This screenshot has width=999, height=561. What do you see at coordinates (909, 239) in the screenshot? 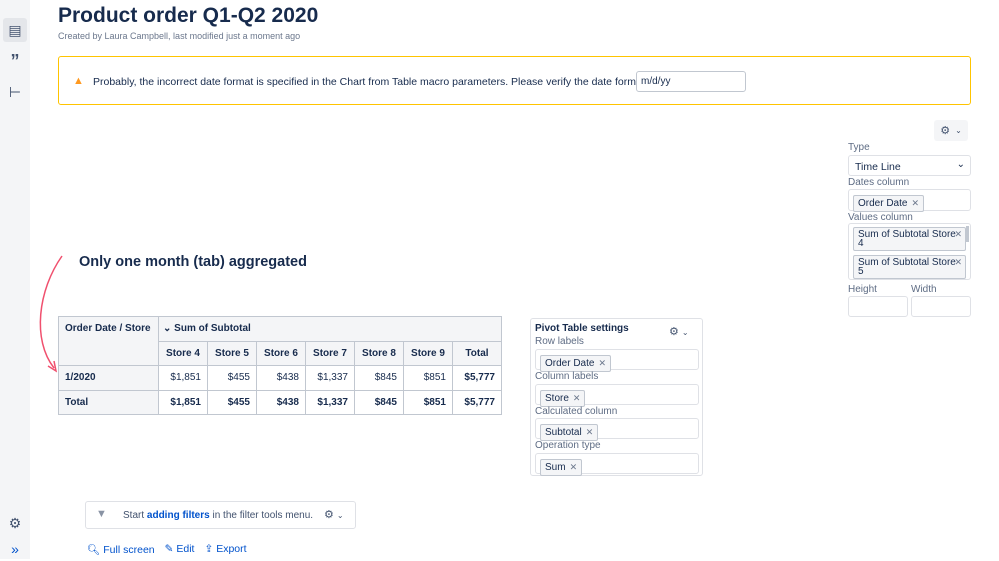
I see `chip: Sum of Subtotal Store 4 ✕` at bounding box center [909, 239].